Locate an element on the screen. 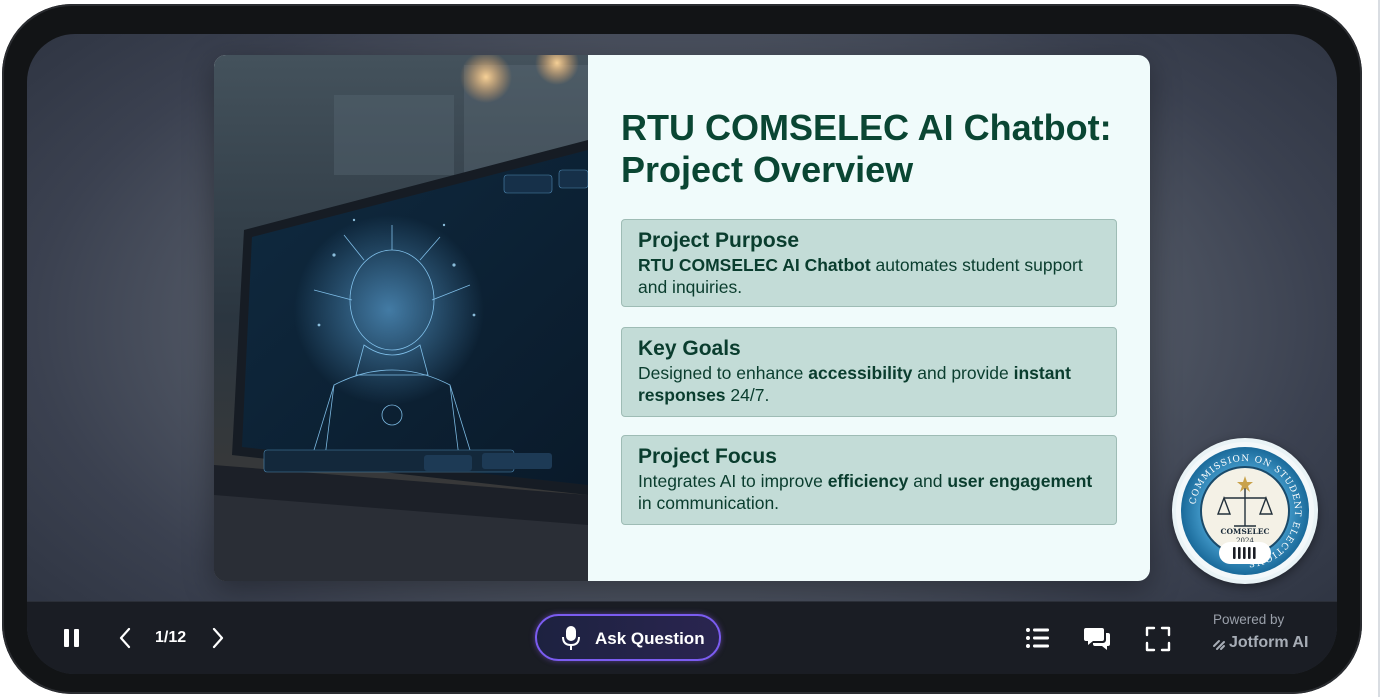 The image size is (1385, 697). fullscreen-button is located at coordinates (1158, 639).